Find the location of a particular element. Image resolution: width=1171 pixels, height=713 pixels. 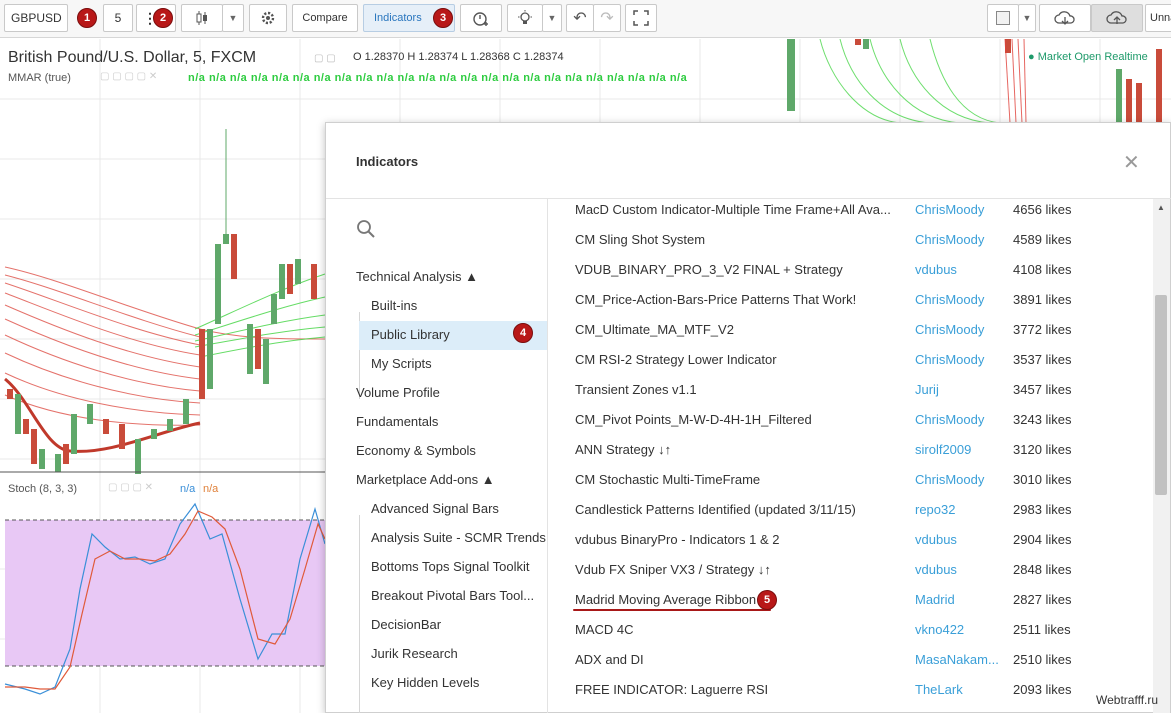

nav-bottoms-tops: Bottoms Tops Signal Toolkit is located at coordinates (450, 566).